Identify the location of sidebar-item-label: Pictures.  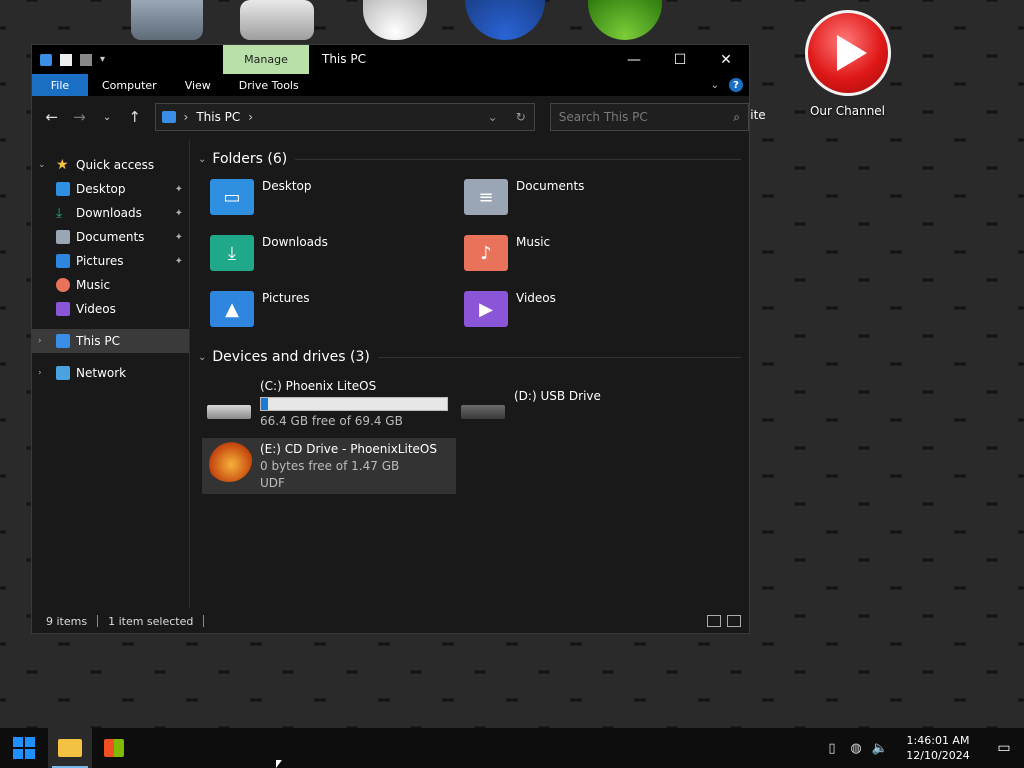
(100, 261).